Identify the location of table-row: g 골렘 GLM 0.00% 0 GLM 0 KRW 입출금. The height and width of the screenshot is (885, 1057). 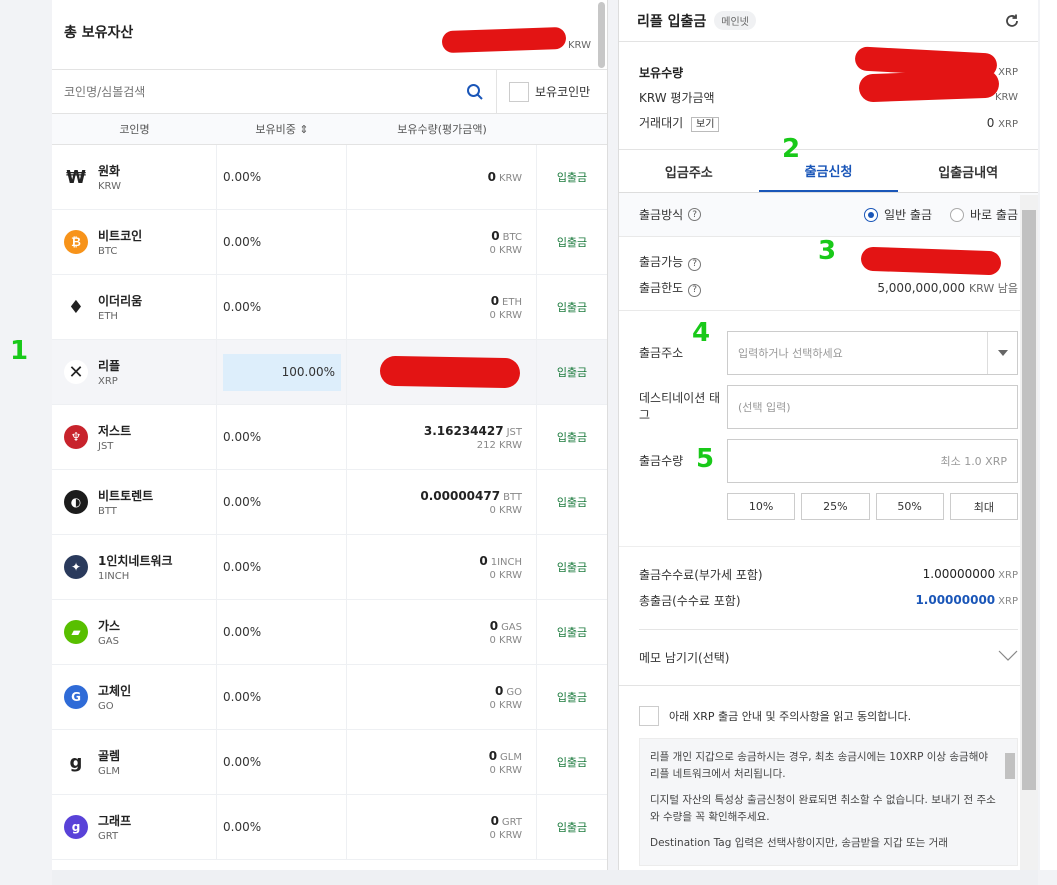
(329, 762).